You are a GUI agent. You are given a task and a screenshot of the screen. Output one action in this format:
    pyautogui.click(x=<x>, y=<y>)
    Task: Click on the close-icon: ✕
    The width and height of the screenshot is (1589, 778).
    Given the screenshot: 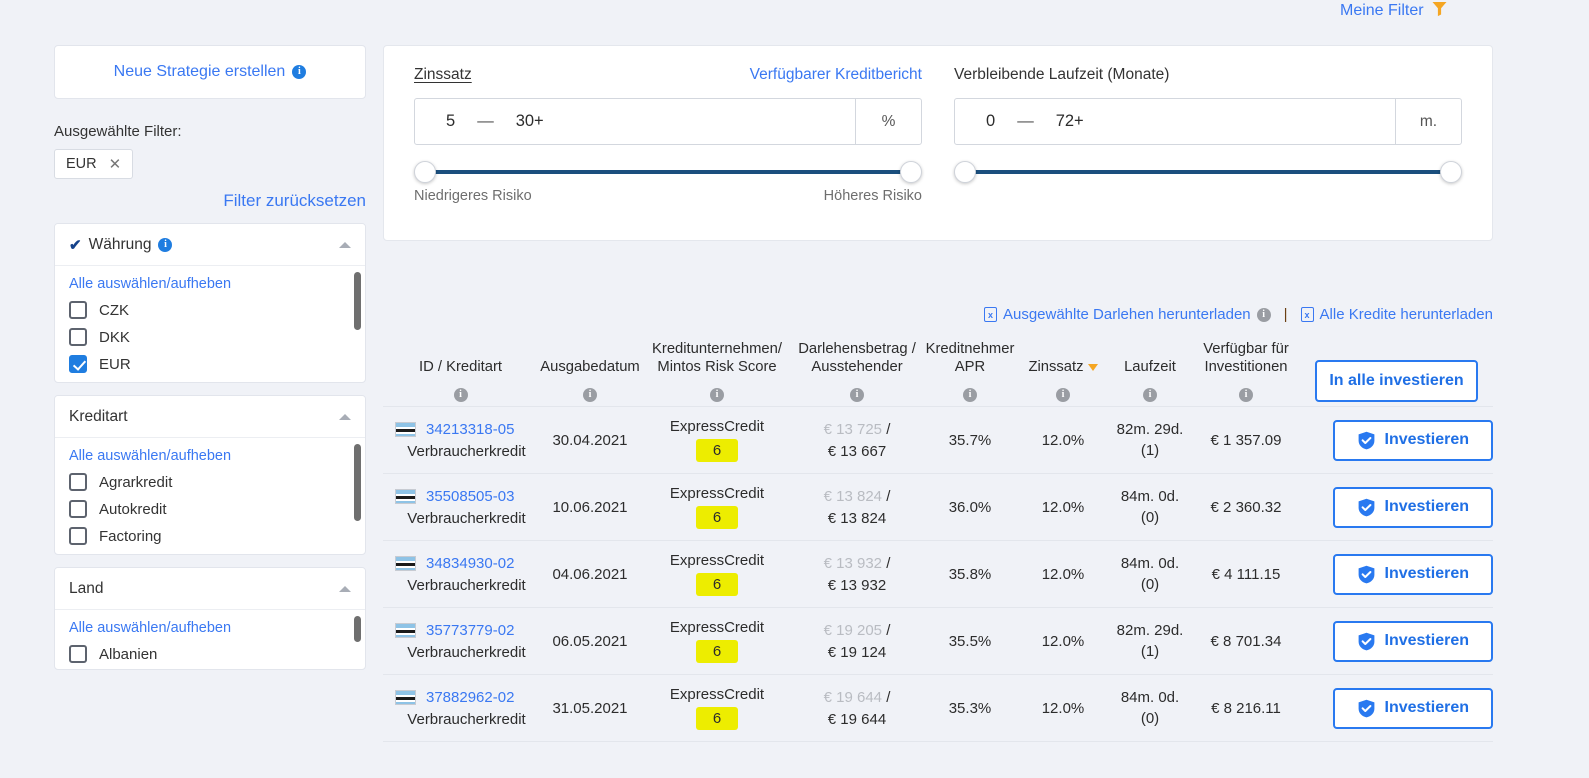 What is the action you would take?
    pyautogui.click(x=115, y=164)
    